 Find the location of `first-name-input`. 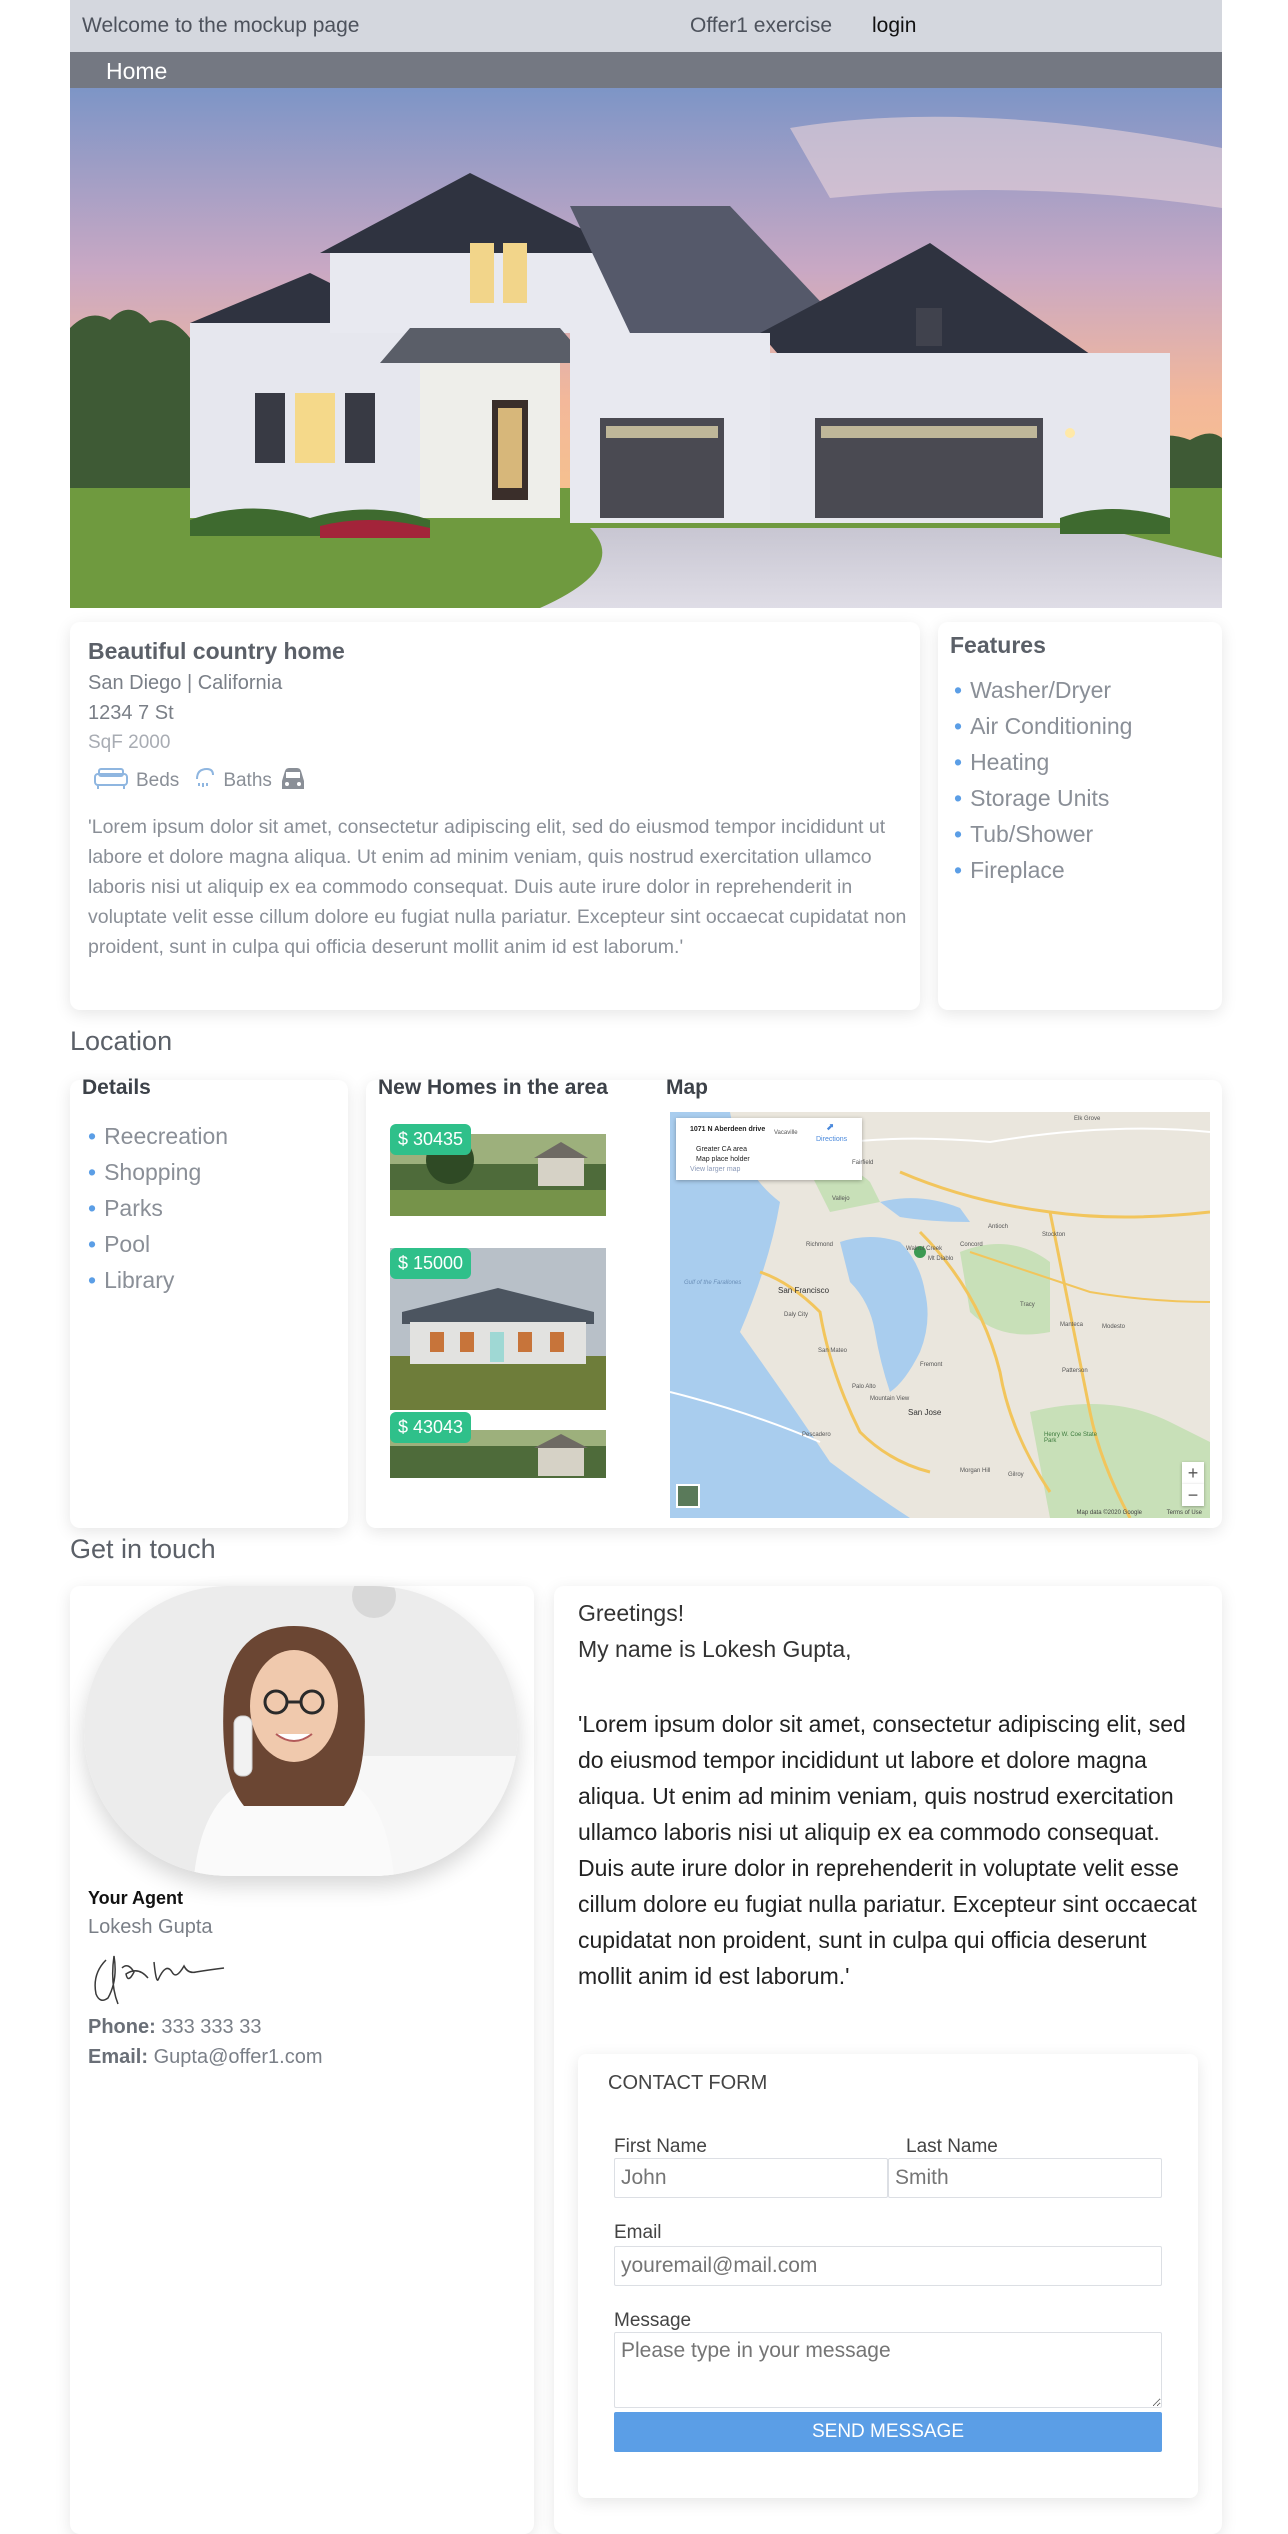

first-name-input is located at coordinates (751, 2178).